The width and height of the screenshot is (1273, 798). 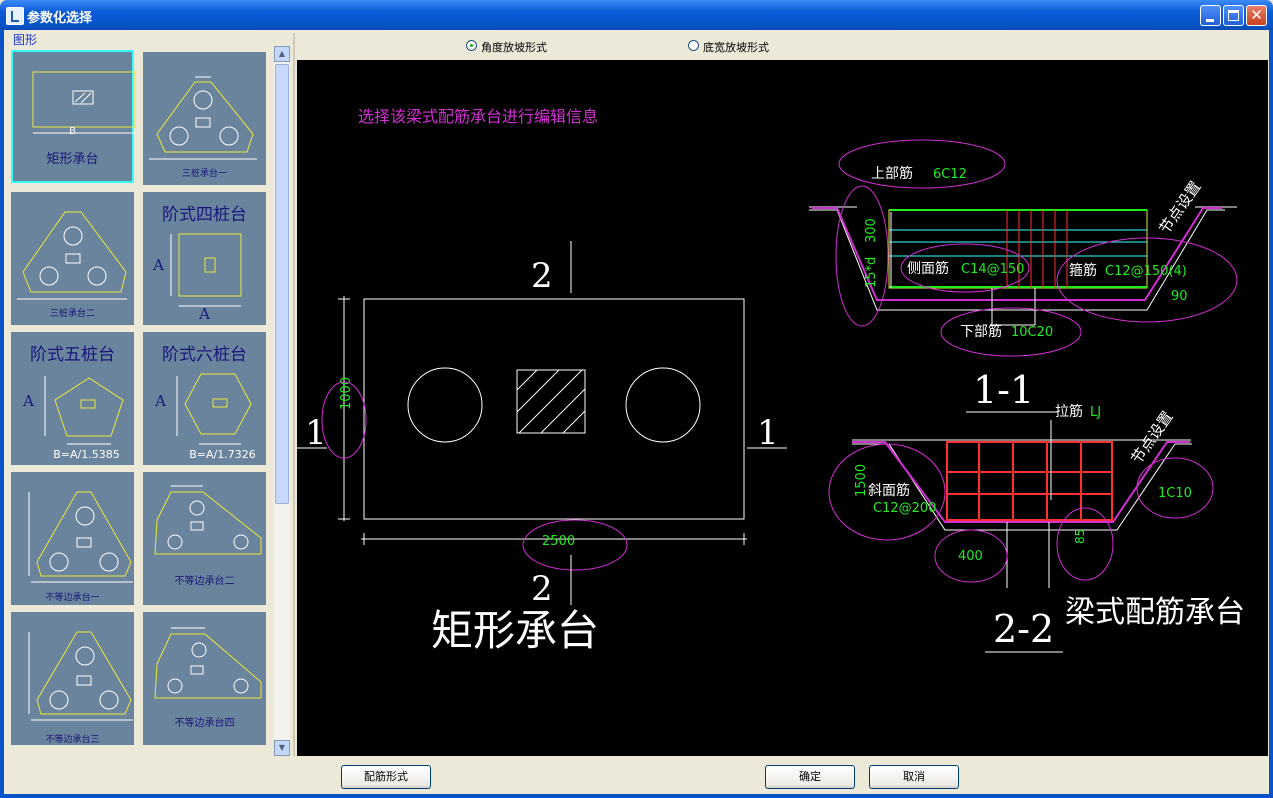 What do you see at coordinates (478, 116) in the screenshot?
I see `hint-text: 选择该梁式配筋承台进行编辑信息` at bounding box center [478, 116].